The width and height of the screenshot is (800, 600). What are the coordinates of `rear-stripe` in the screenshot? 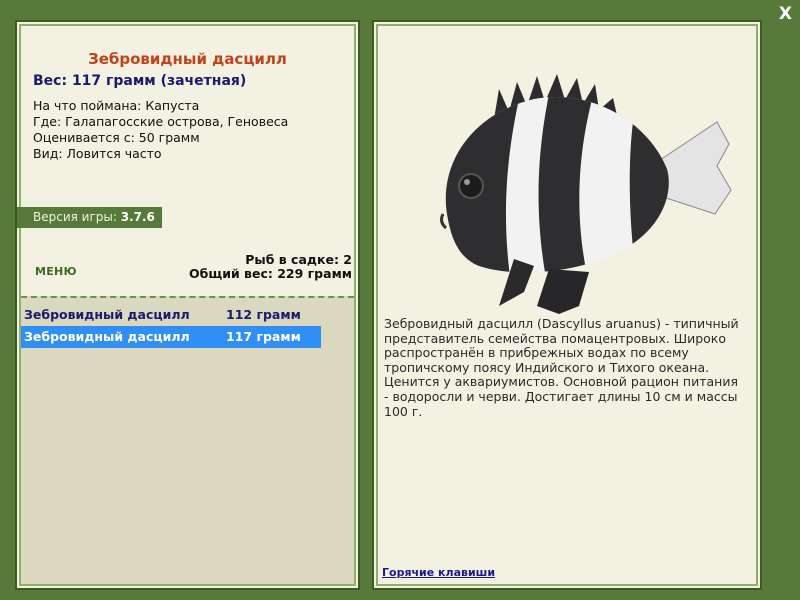 It's located at (649, 188).